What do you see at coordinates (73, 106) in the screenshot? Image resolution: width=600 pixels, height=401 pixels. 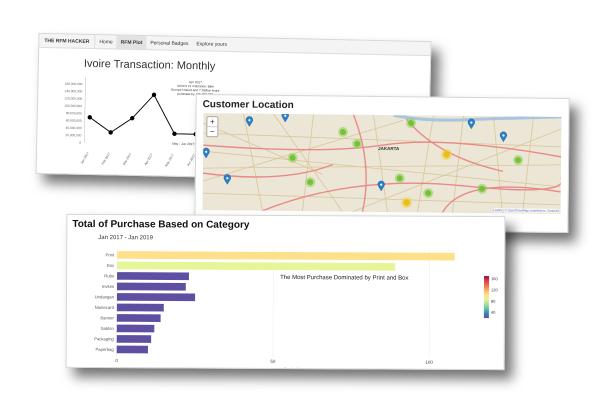 I see `y-tick-label: 100,000,000` at bounding box center [73, 106].